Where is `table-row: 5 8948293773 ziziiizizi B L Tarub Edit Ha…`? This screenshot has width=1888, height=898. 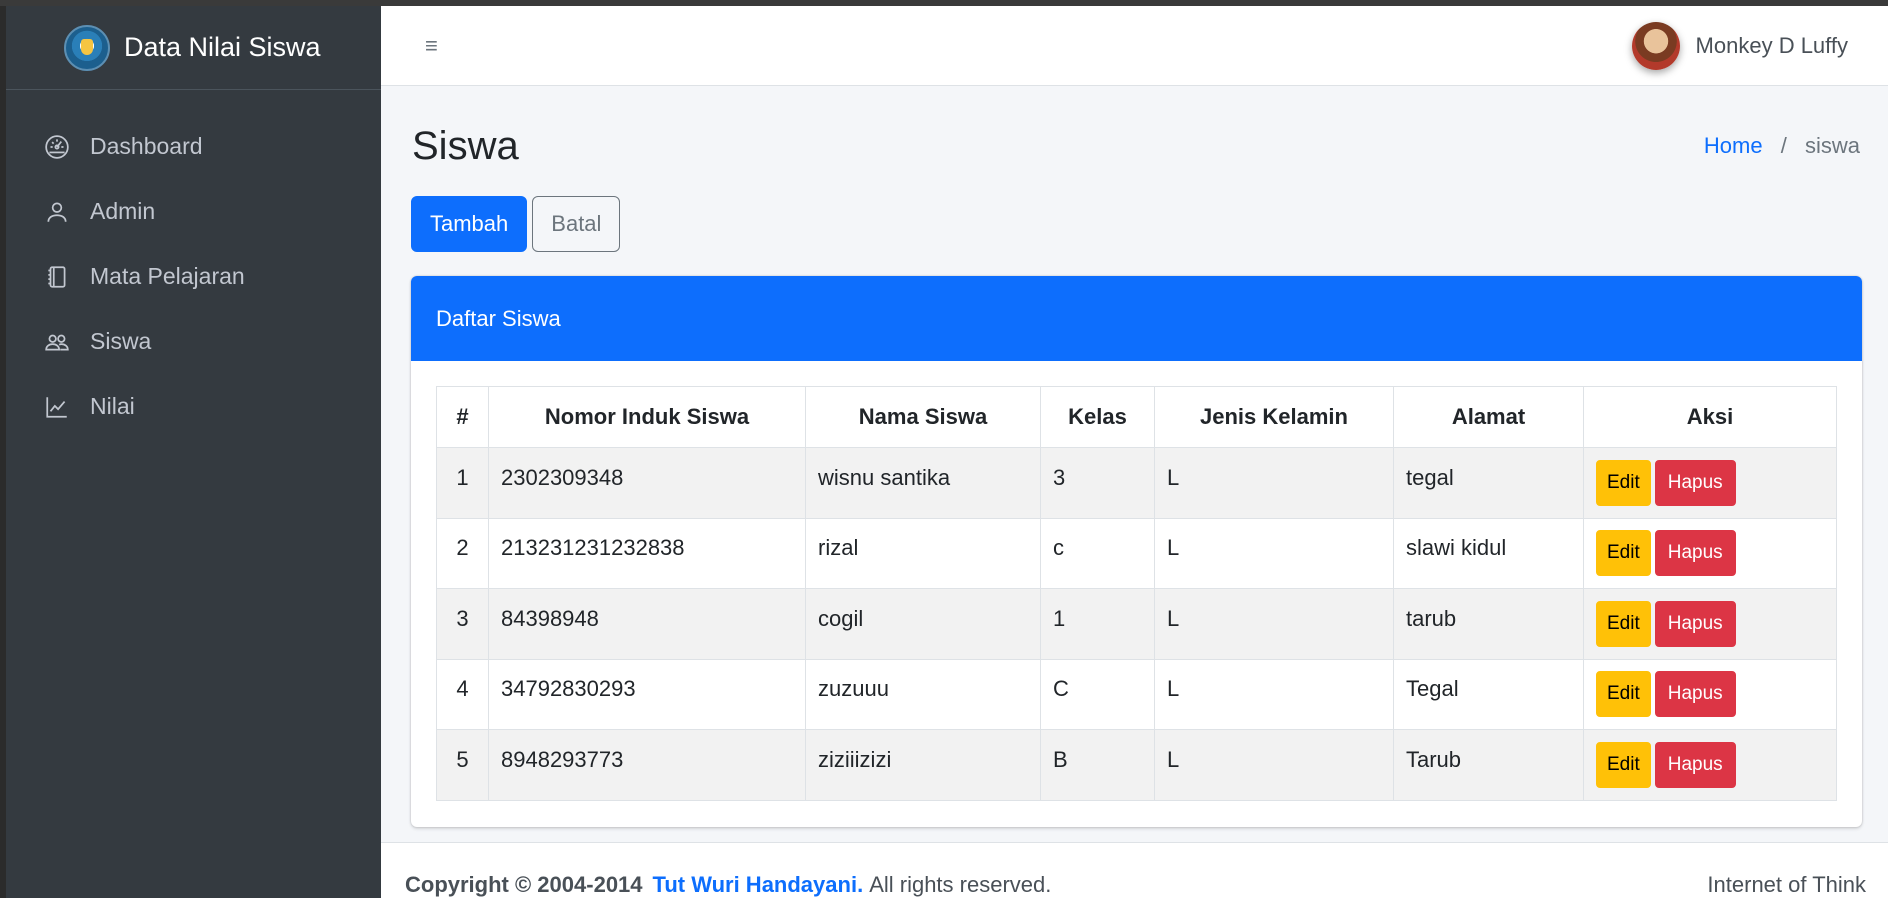 table-row: 5 8948293773 ziziiizizi B L Tarub Edit Ha… is located at coordinates (1136, 765).